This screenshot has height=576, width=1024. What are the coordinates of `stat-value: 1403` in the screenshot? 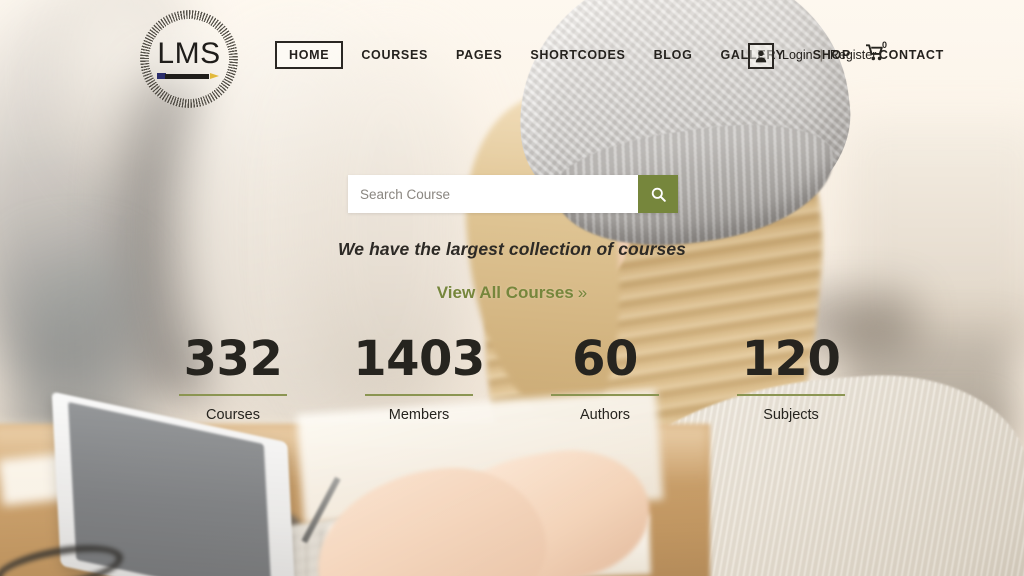 It's located at (419, 359).